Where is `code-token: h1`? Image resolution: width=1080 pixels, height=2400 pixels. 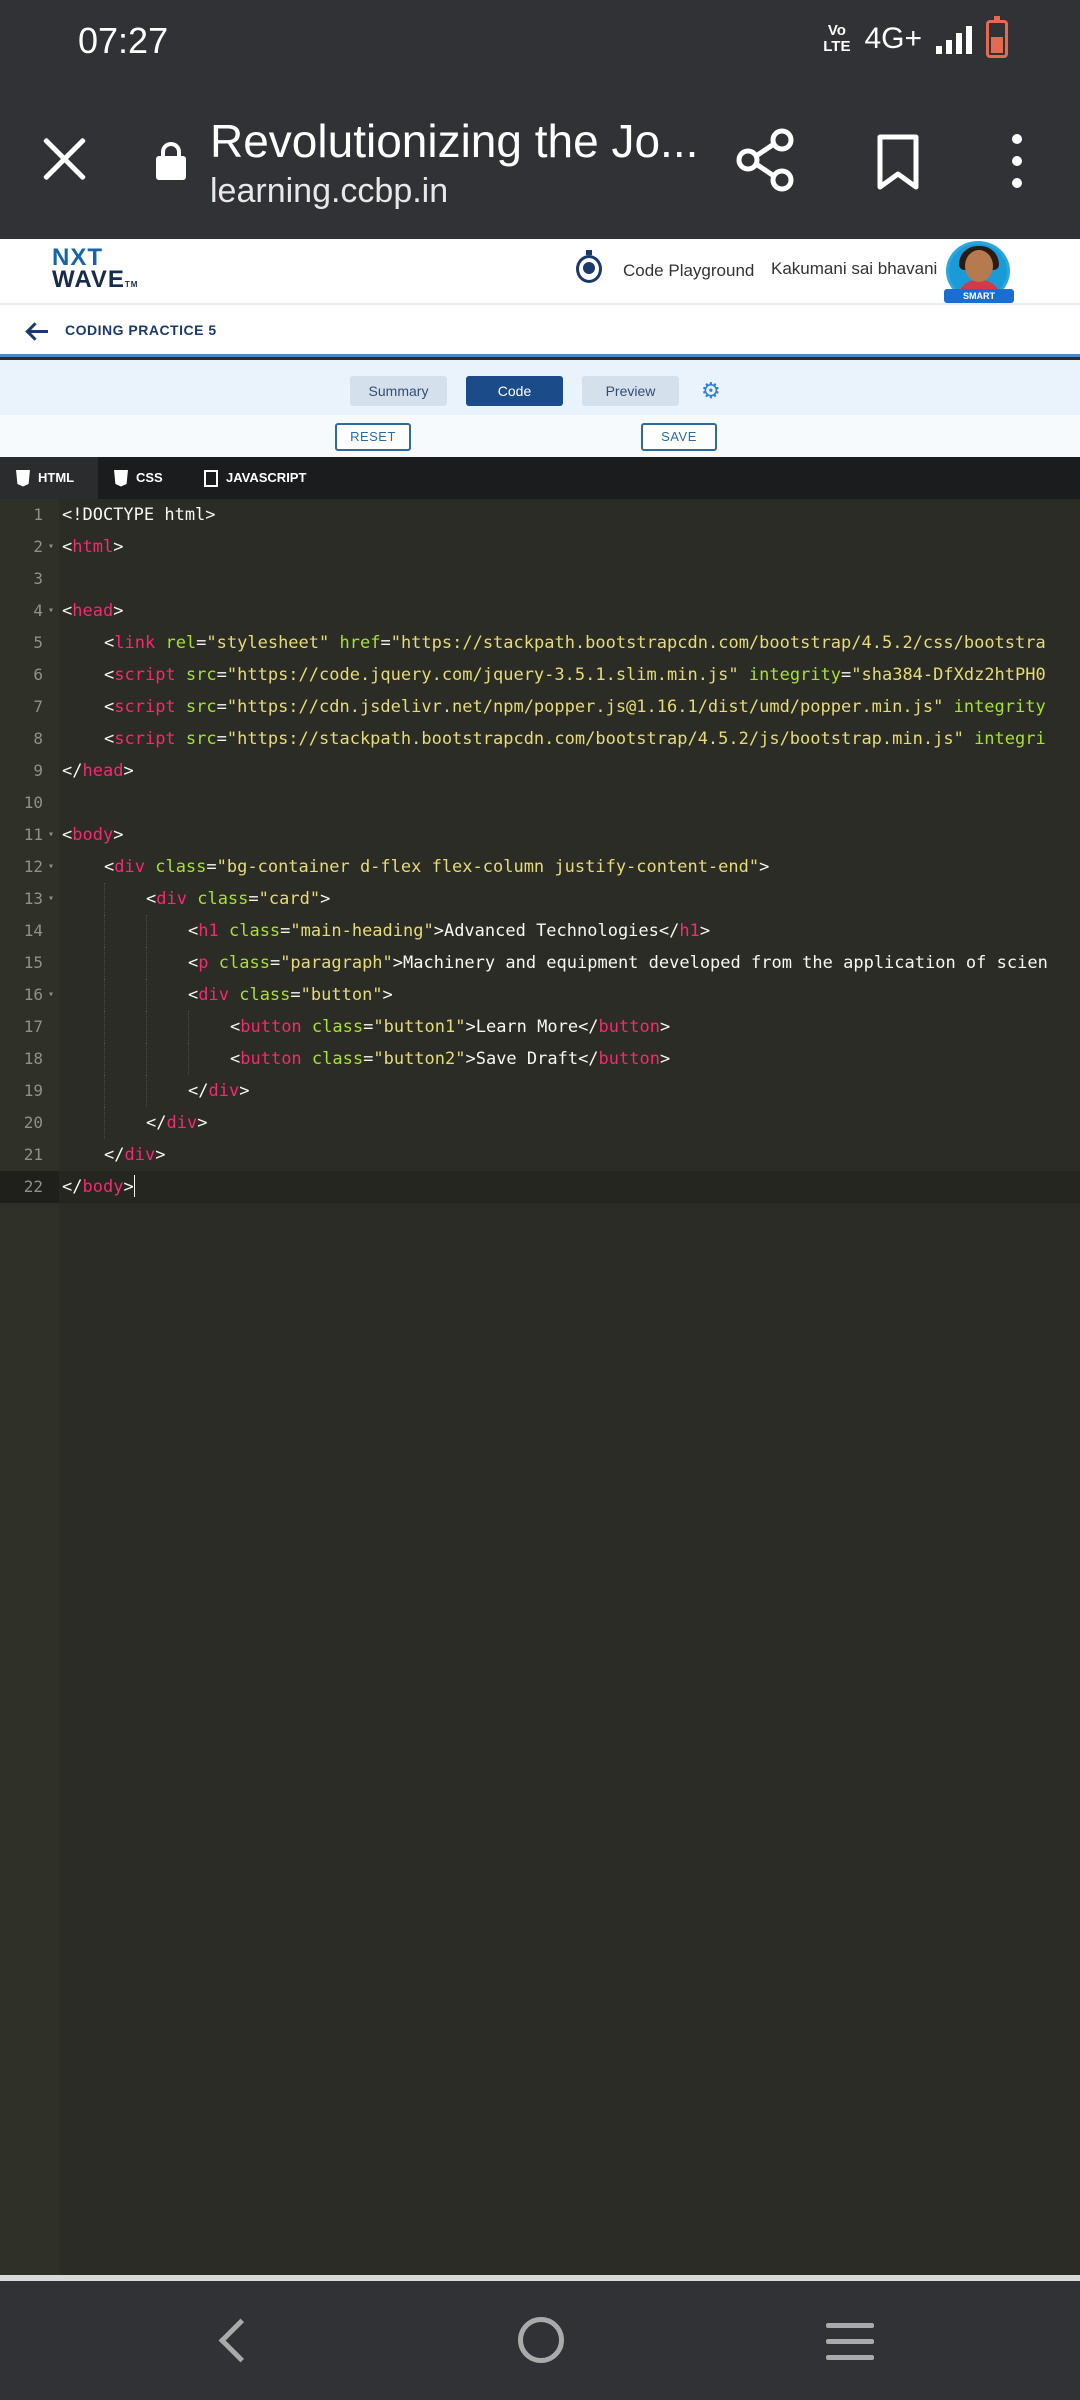 code-token: h1 is located at coordinates (208, 931).